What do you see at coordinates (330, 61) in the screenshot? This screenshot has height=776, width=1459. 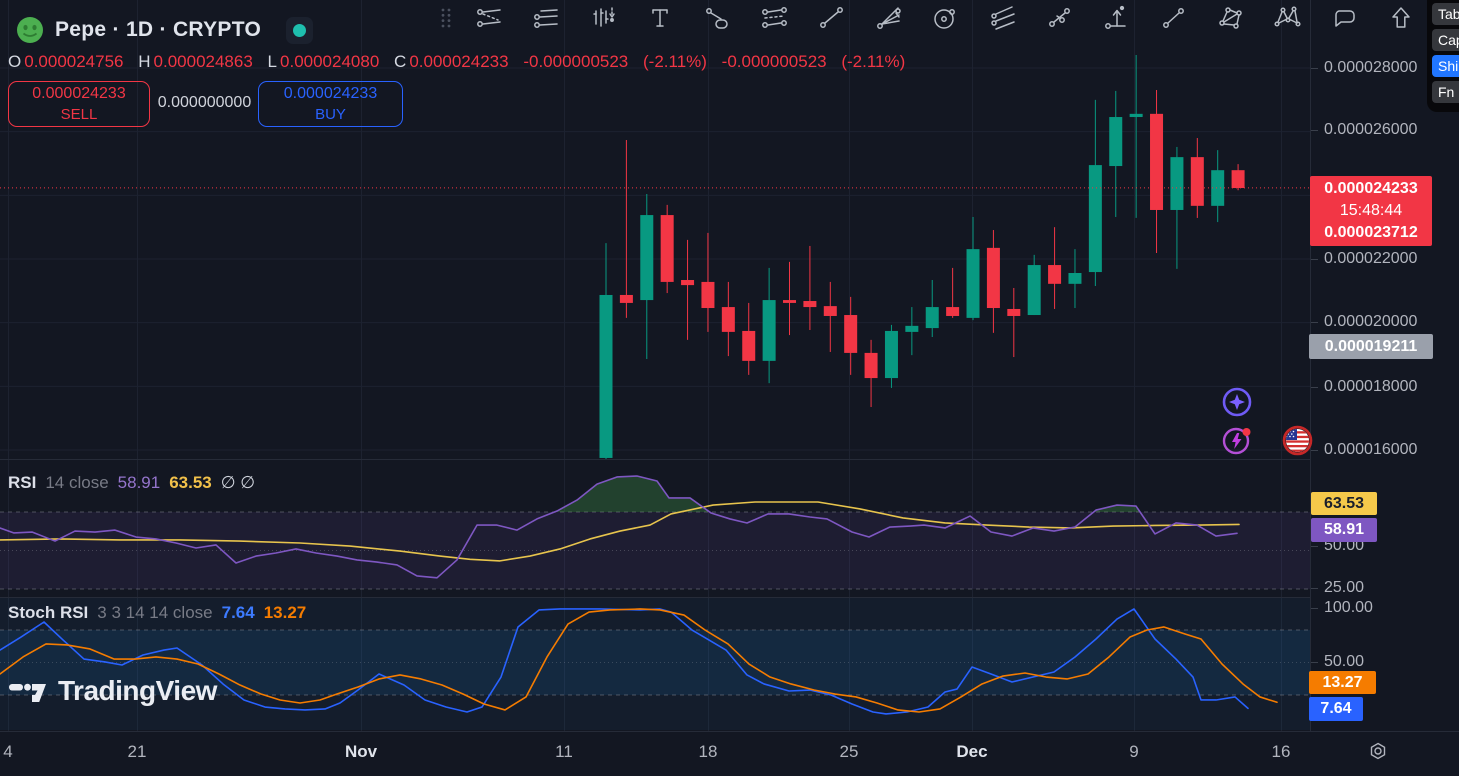 I see `ohlc-l-value: 0.000024080` at bounding box center [330, 61].